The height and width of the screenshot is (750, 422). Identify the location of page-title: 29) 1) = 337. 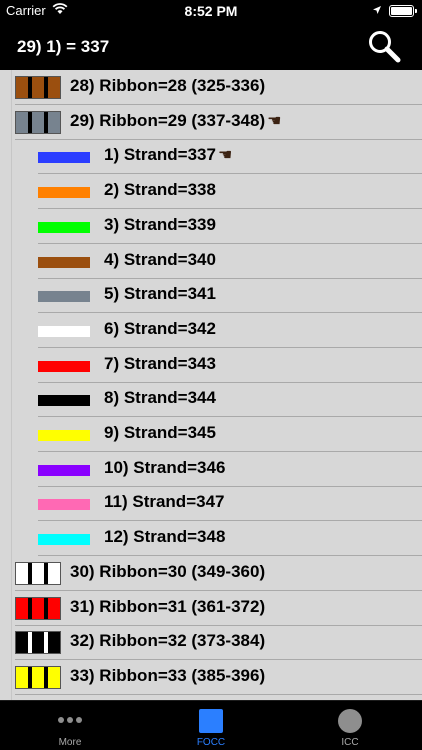
(63, 46).